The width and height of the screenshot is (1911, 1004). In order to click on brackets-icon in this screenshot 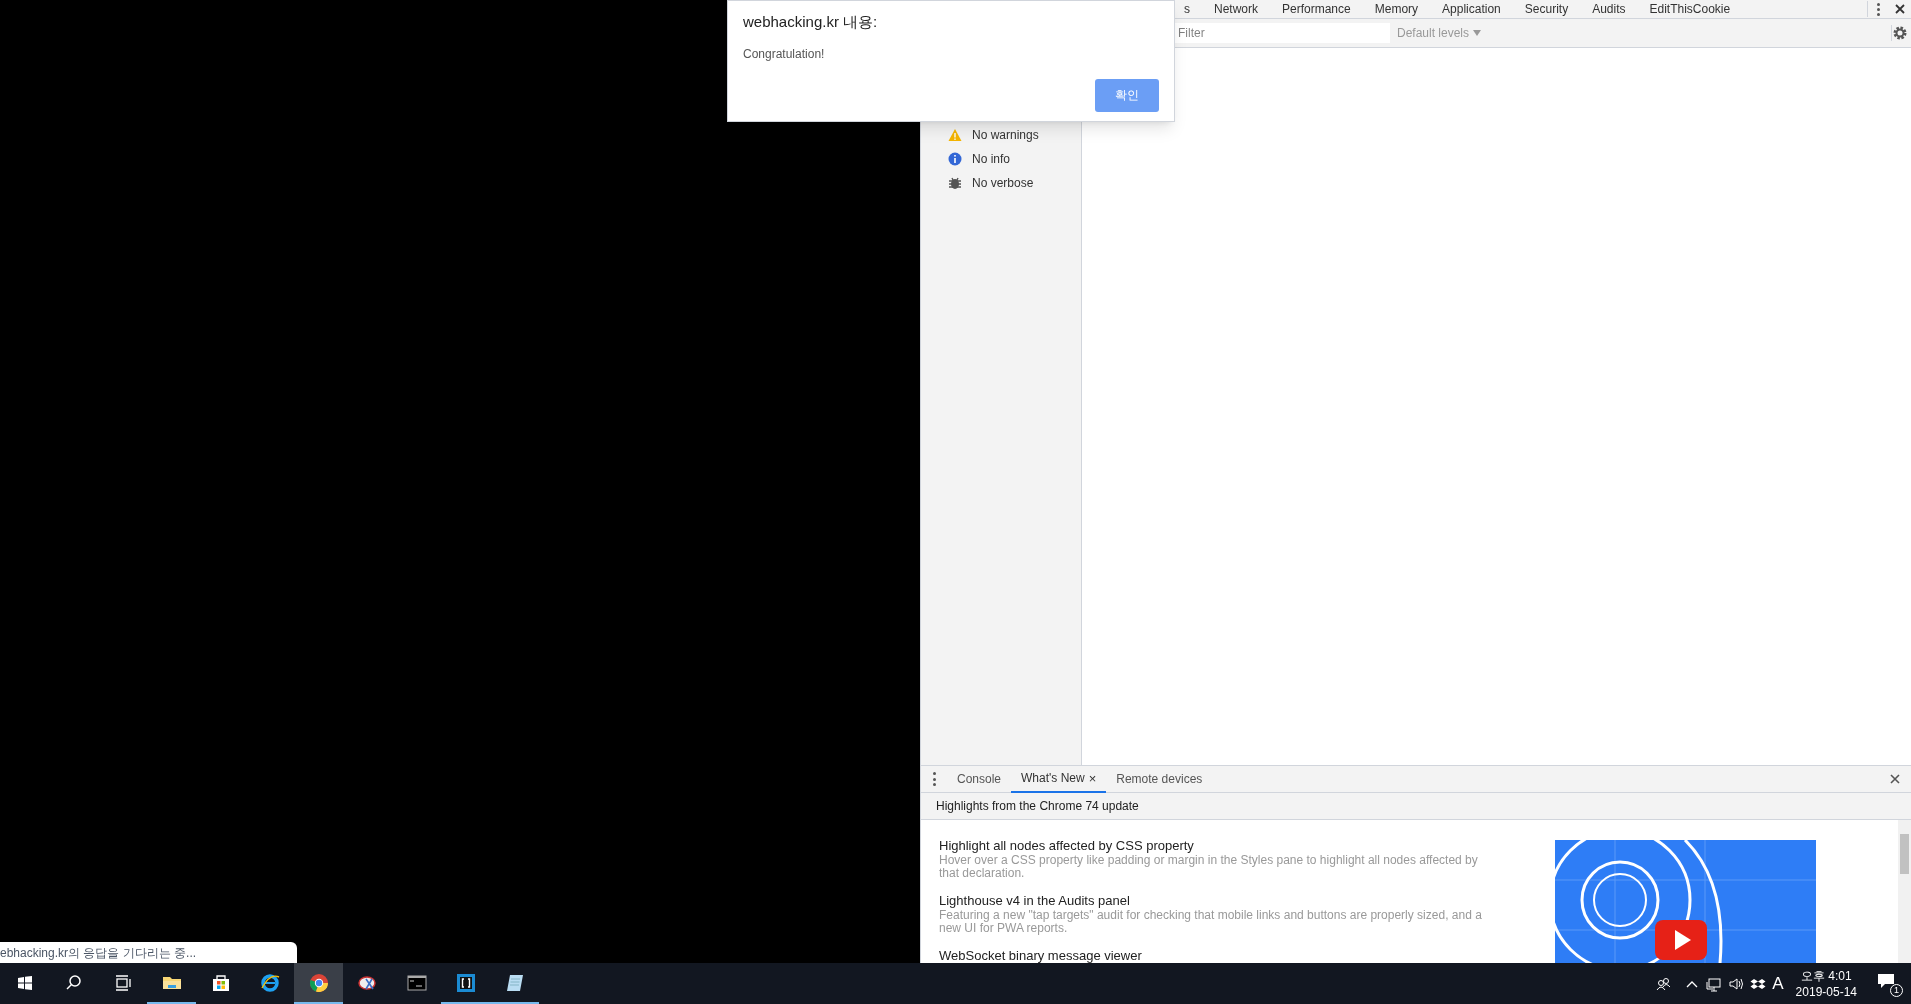, I will do `click(465, 982)`.